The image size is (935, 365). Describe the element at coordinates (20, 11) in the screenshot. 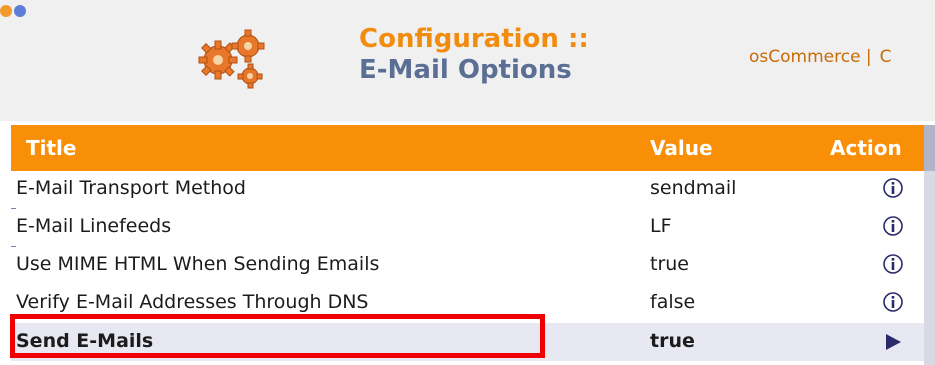

I see `blue-dot-icon` at that location.